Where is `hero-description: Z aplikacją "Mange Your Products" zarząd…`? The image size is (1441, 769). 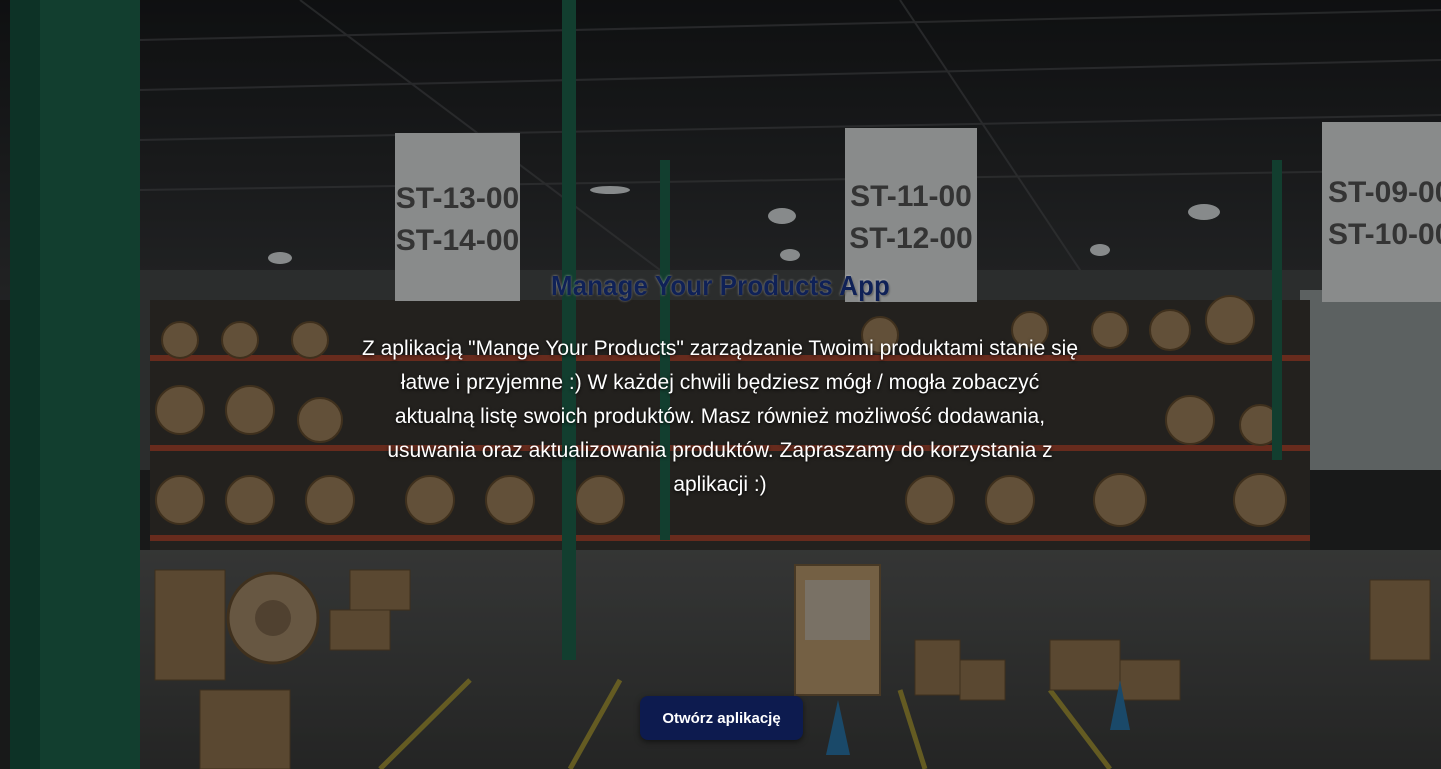 hero-description: Z aplikacją "Mange Your Products" zarząd… is located at coordinates (720, 416).